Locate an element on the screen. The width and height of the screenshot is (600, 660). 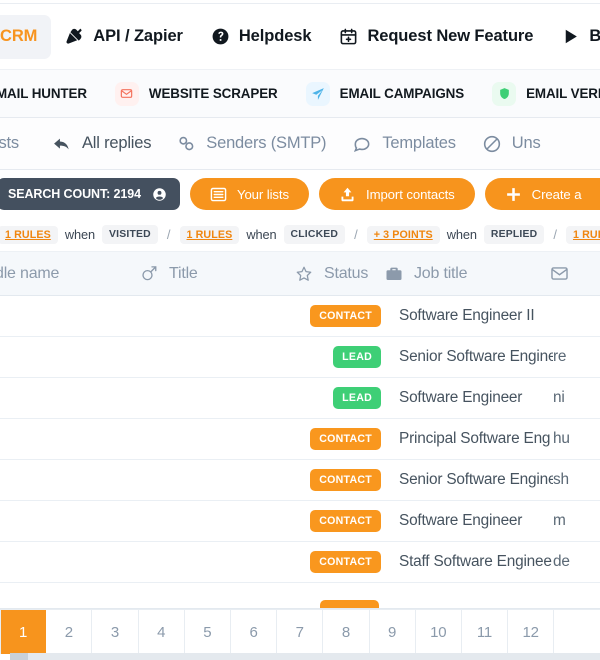
venus-mars-icon is located at coordinates (149, 274).